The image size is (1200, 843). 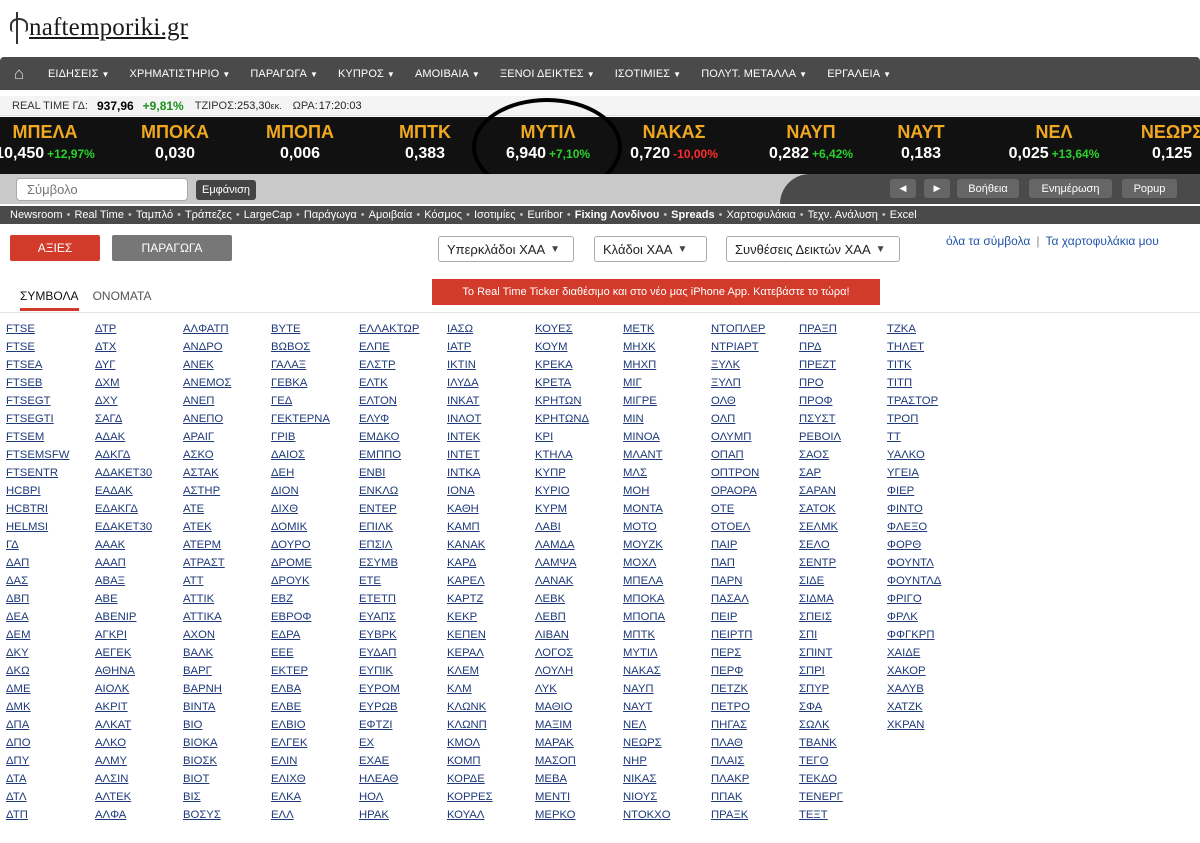 What do you see at coordinates (647, 581) in the screenshot?
I see `symbol-link: ΜΠΕΛΑ` at bounding box center [647, 581].